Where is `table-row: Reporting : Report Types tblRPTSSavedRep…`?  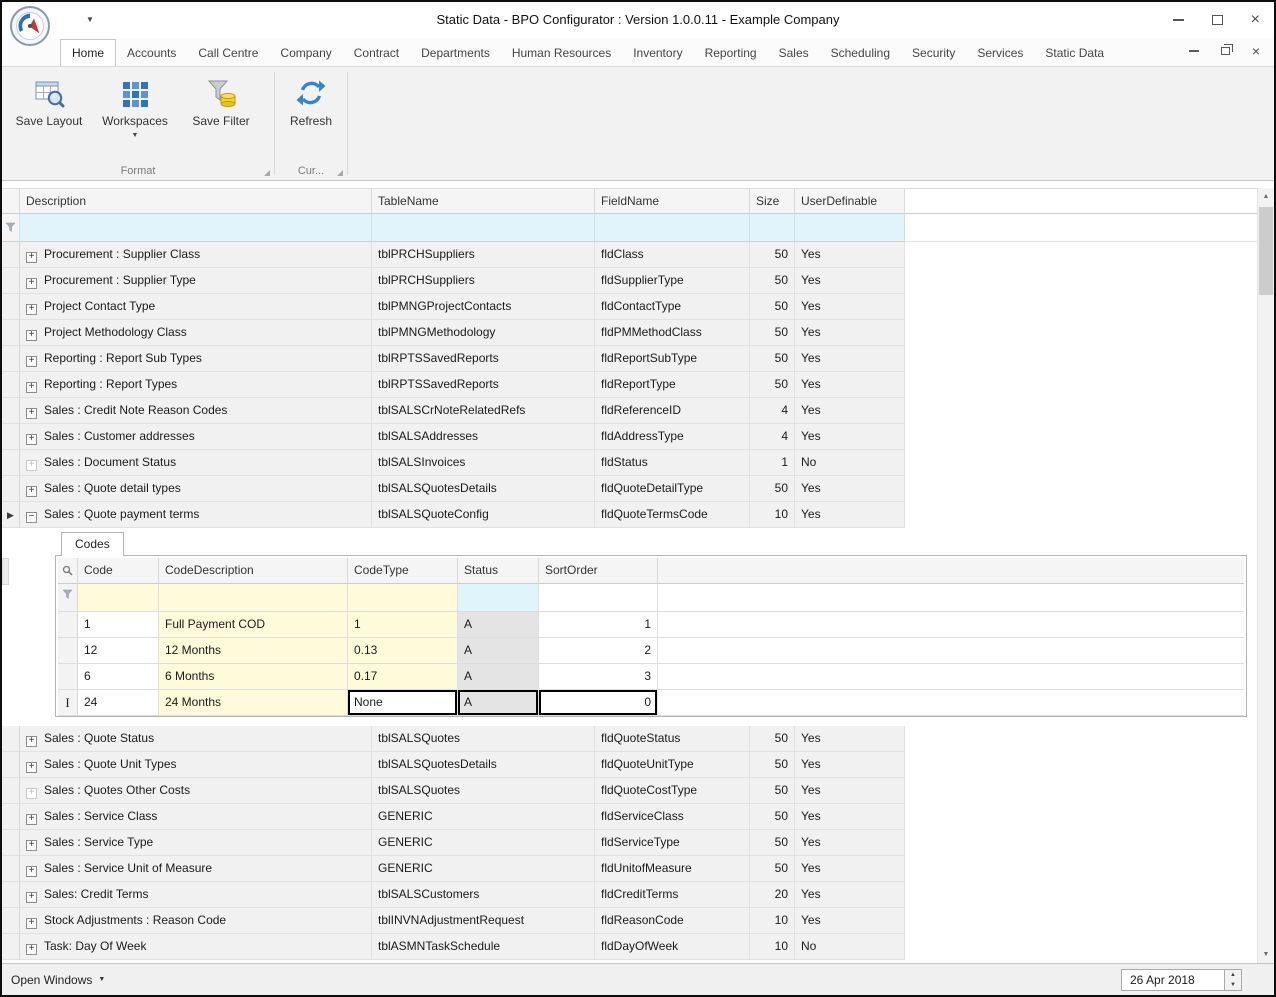
table-row: Reporting : Report Types tblRPTSSavedRep… is located at coordinates (629, 385).